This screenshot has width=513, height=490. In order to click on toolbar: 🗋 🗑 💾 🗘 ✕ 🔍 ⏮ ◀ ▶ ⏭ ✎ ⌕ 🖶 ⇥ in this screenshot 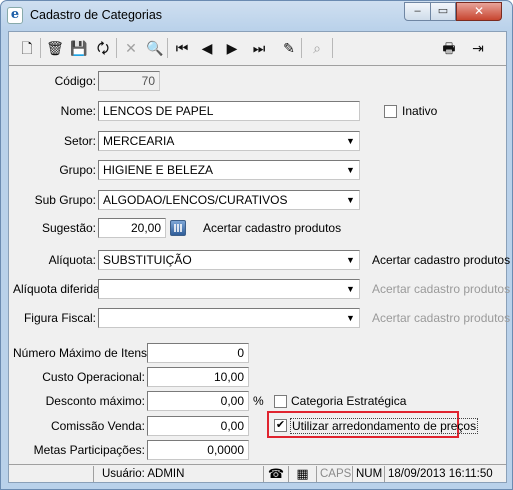, I will do `click(257, 48)`.